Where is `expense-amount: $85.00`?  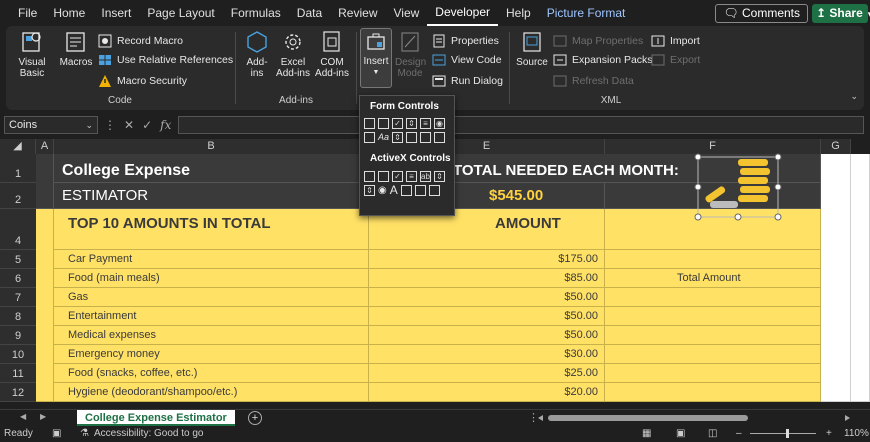 expense-amount: $85.00 is located at coordinates (487, 278).